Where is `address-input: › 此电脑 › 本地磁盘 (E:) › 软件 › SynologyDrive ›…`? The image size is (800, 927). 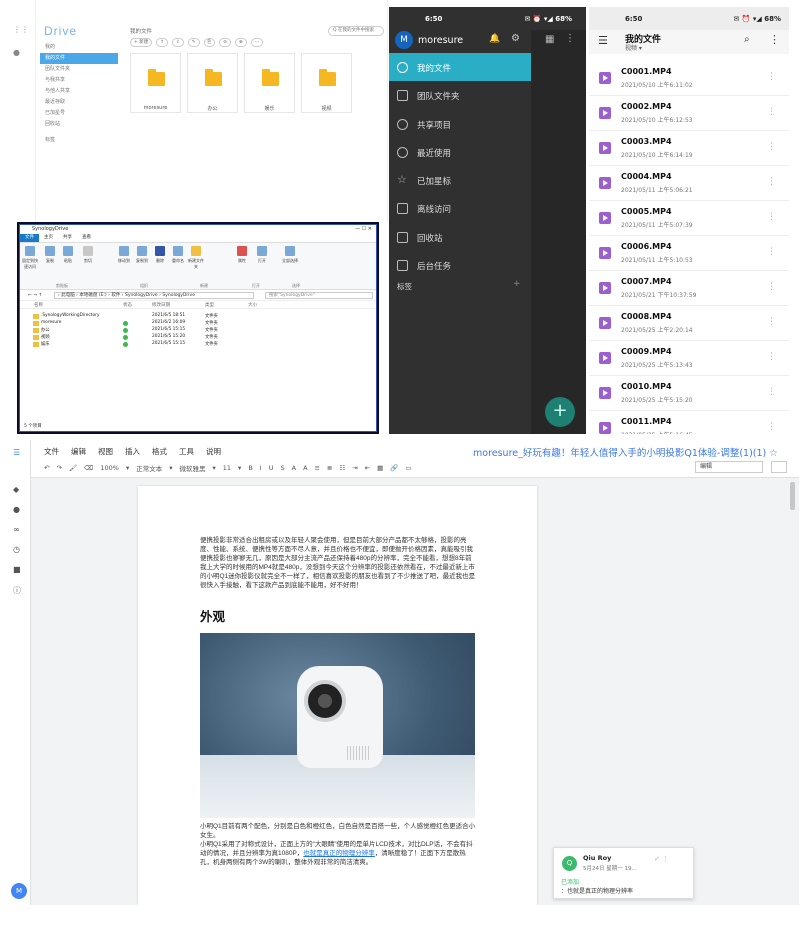 address-input: › 此电脑 › 本地磁盘 (E:) › 软件 › SynologyDrive ›… is located at coordinates (154, 295).